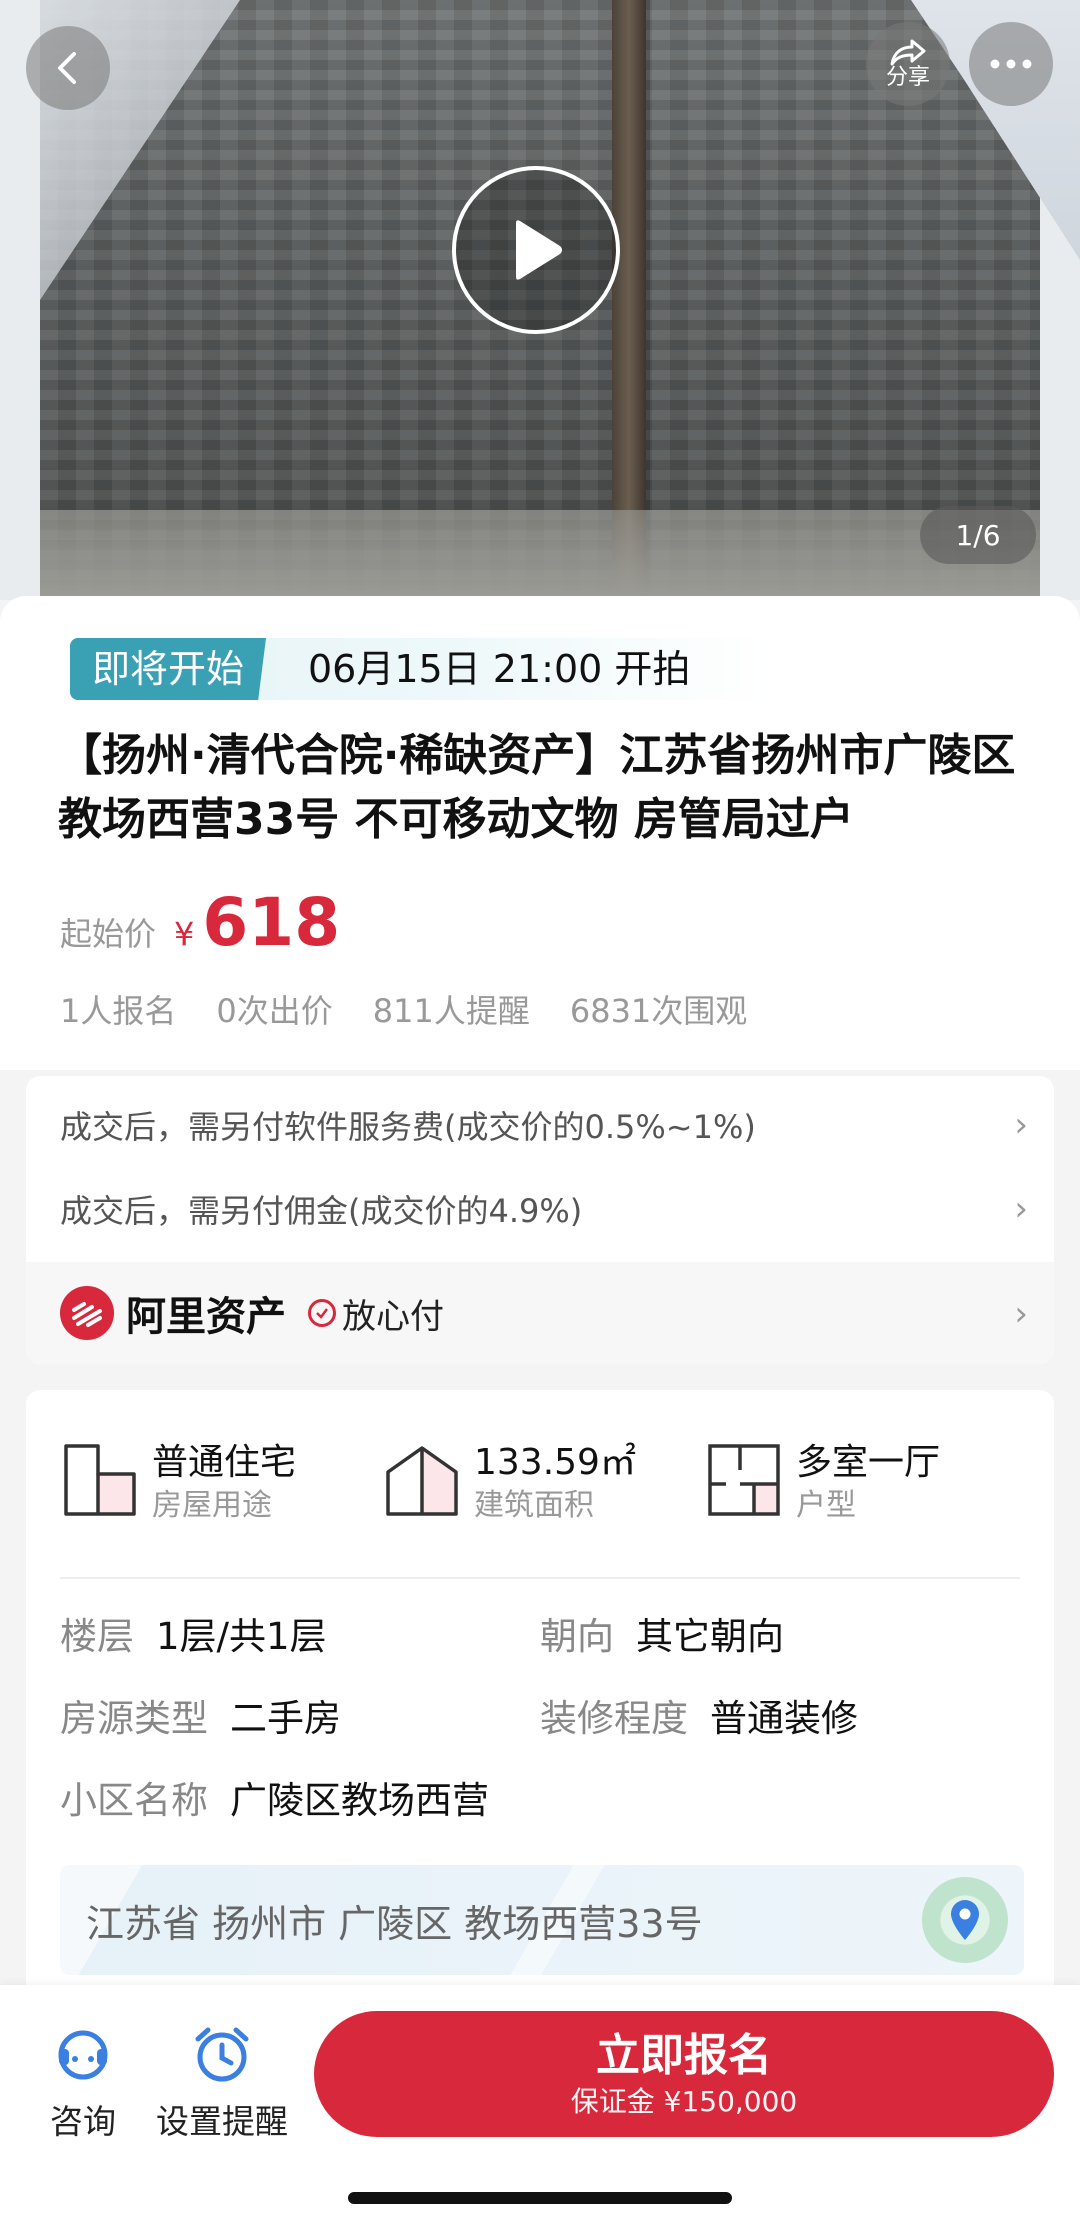 This screenshot has height=2223, width=1080. Describe the element at coordinates (87, 1313) in the screenshot. I see `ali-assets-logo-icon` at that location.